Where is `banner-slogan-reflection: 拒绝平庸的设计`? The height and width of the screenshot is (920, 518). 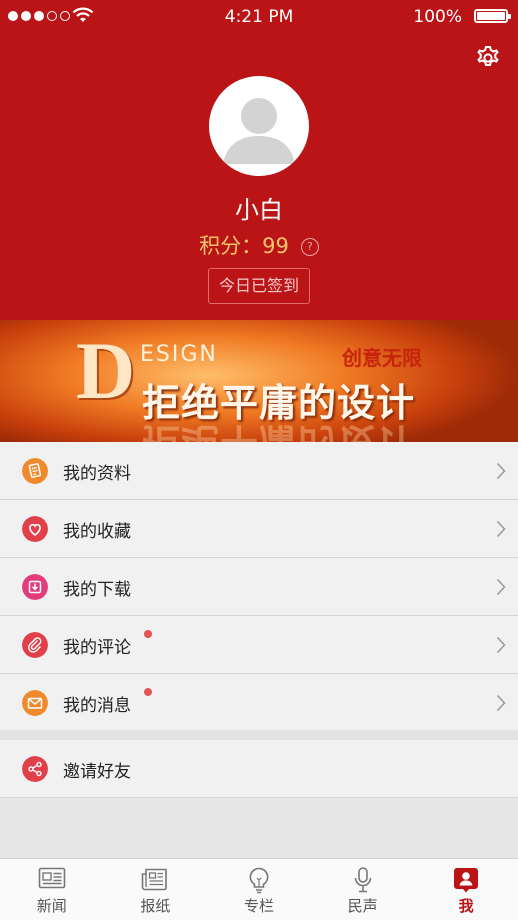 banner-slogan-reflection: 拒绝平庸的设计 is located at coordinates (279, 431).